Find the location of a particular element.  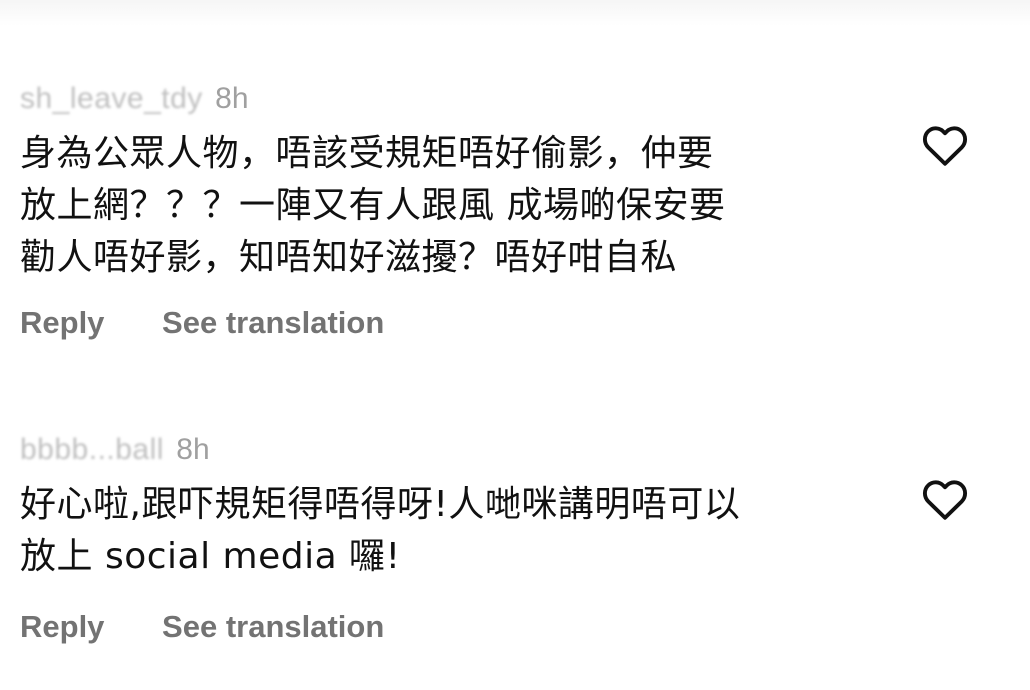

comment-text-line: 身為公眾人物，唔該受規矩唔好偷影，仲要 is located at coordinates (367, 153).